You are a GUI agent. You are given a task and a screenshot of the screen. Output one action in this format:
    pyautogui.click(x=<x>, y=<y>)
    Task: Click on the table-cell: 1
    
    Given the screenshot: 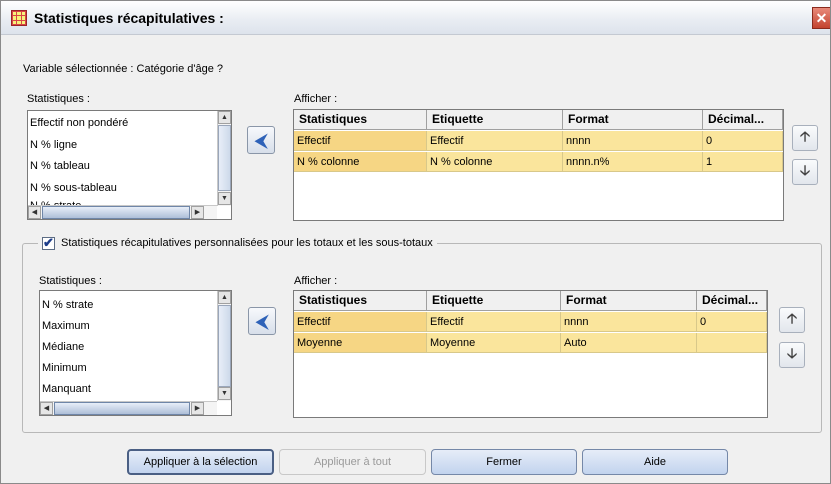 What is the action you would take?
    pyautogui.click(x=743, y=162)
    